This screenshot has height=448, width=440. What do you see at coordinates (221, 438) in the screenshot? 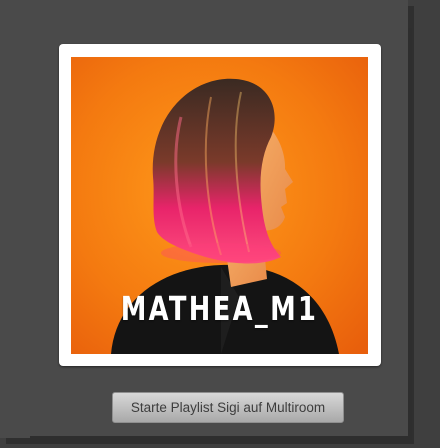
I see `panel-shadow-bottom` at bounding box center [221, 438].